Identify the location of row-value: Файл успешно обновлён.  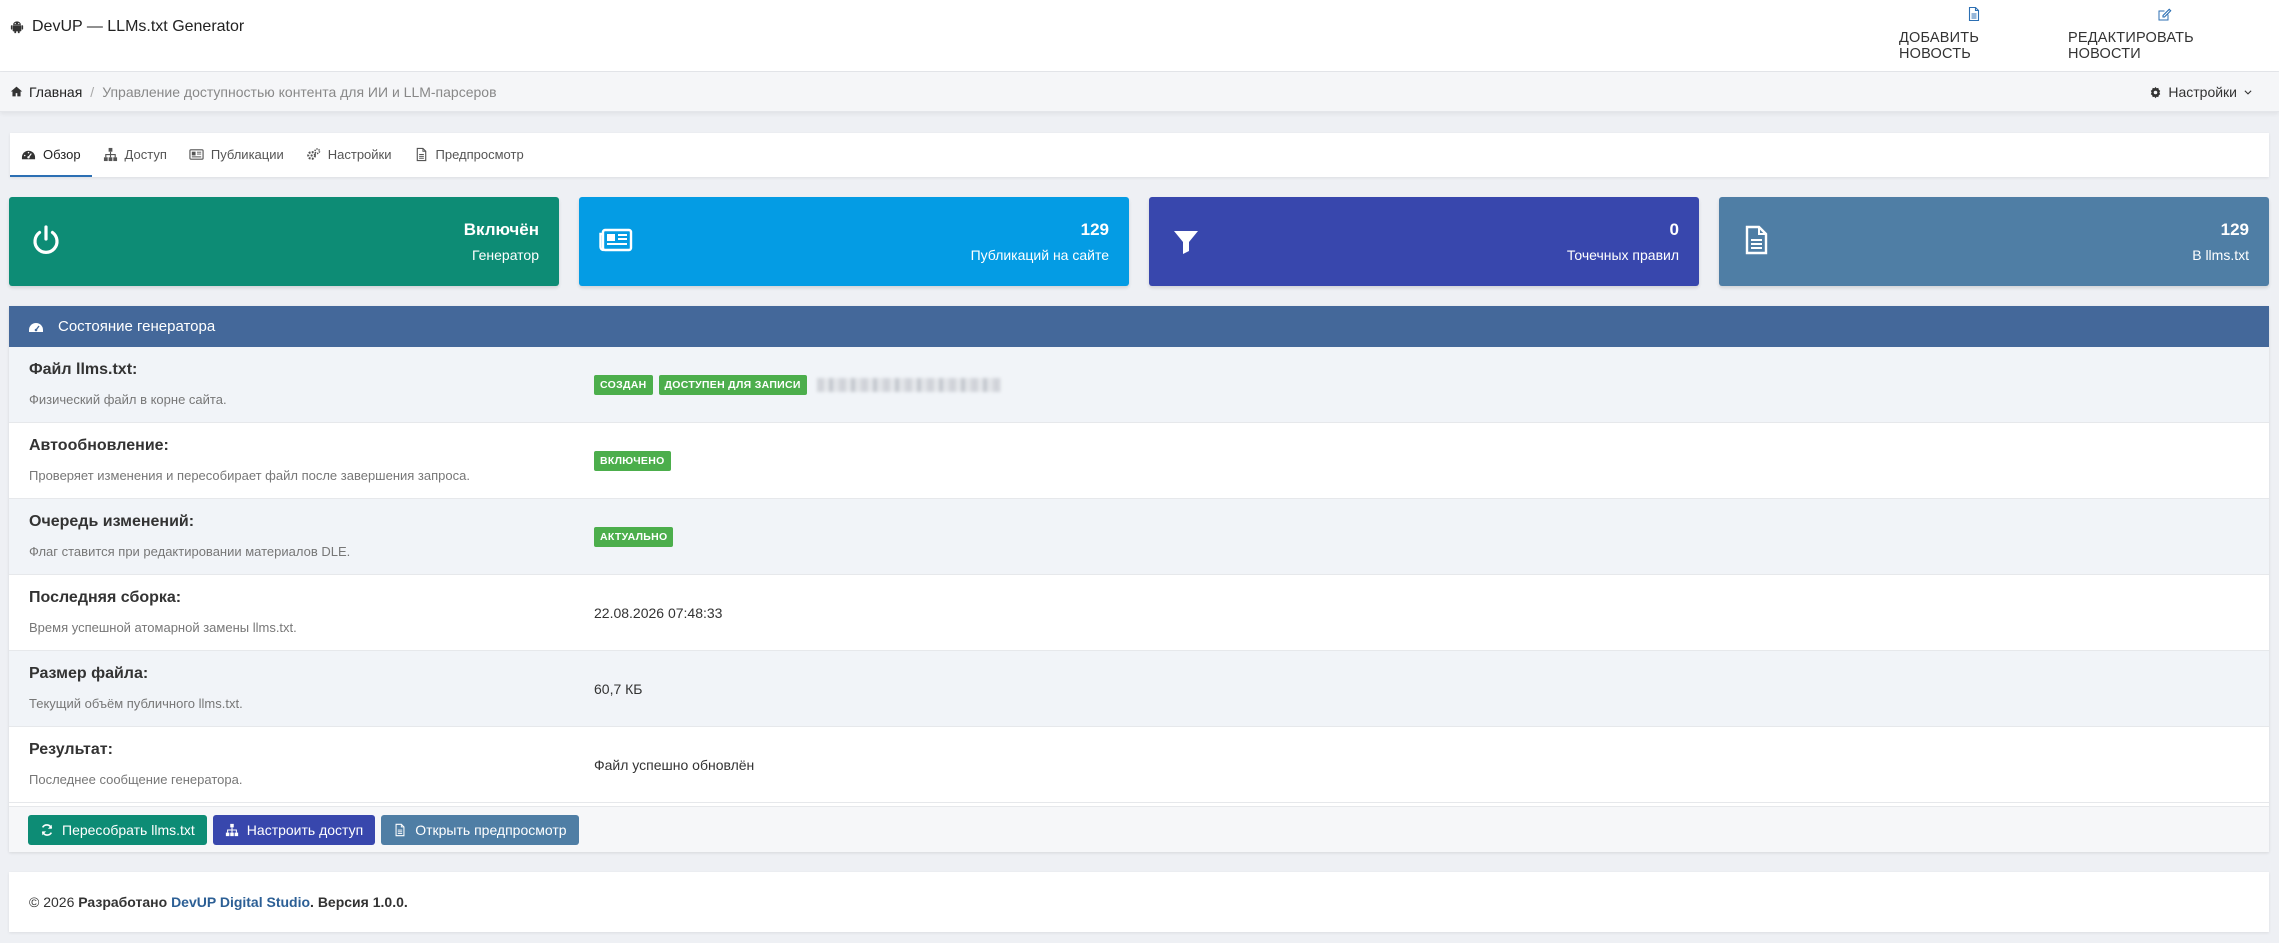
(674, 765).